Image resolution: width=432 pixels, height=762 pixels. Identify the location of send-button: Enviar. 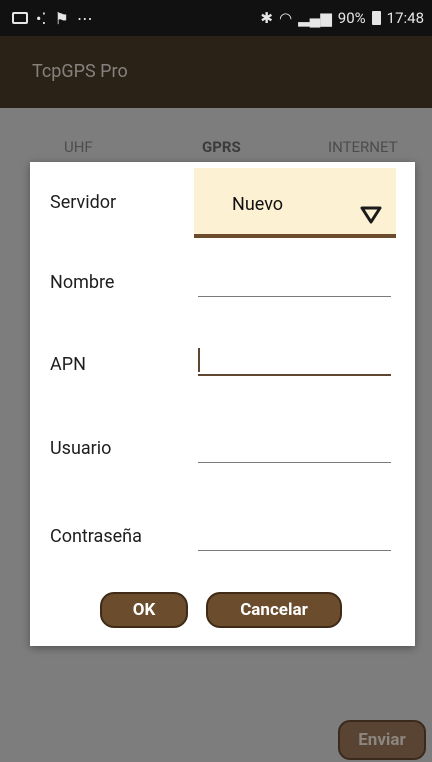
(382, 740).